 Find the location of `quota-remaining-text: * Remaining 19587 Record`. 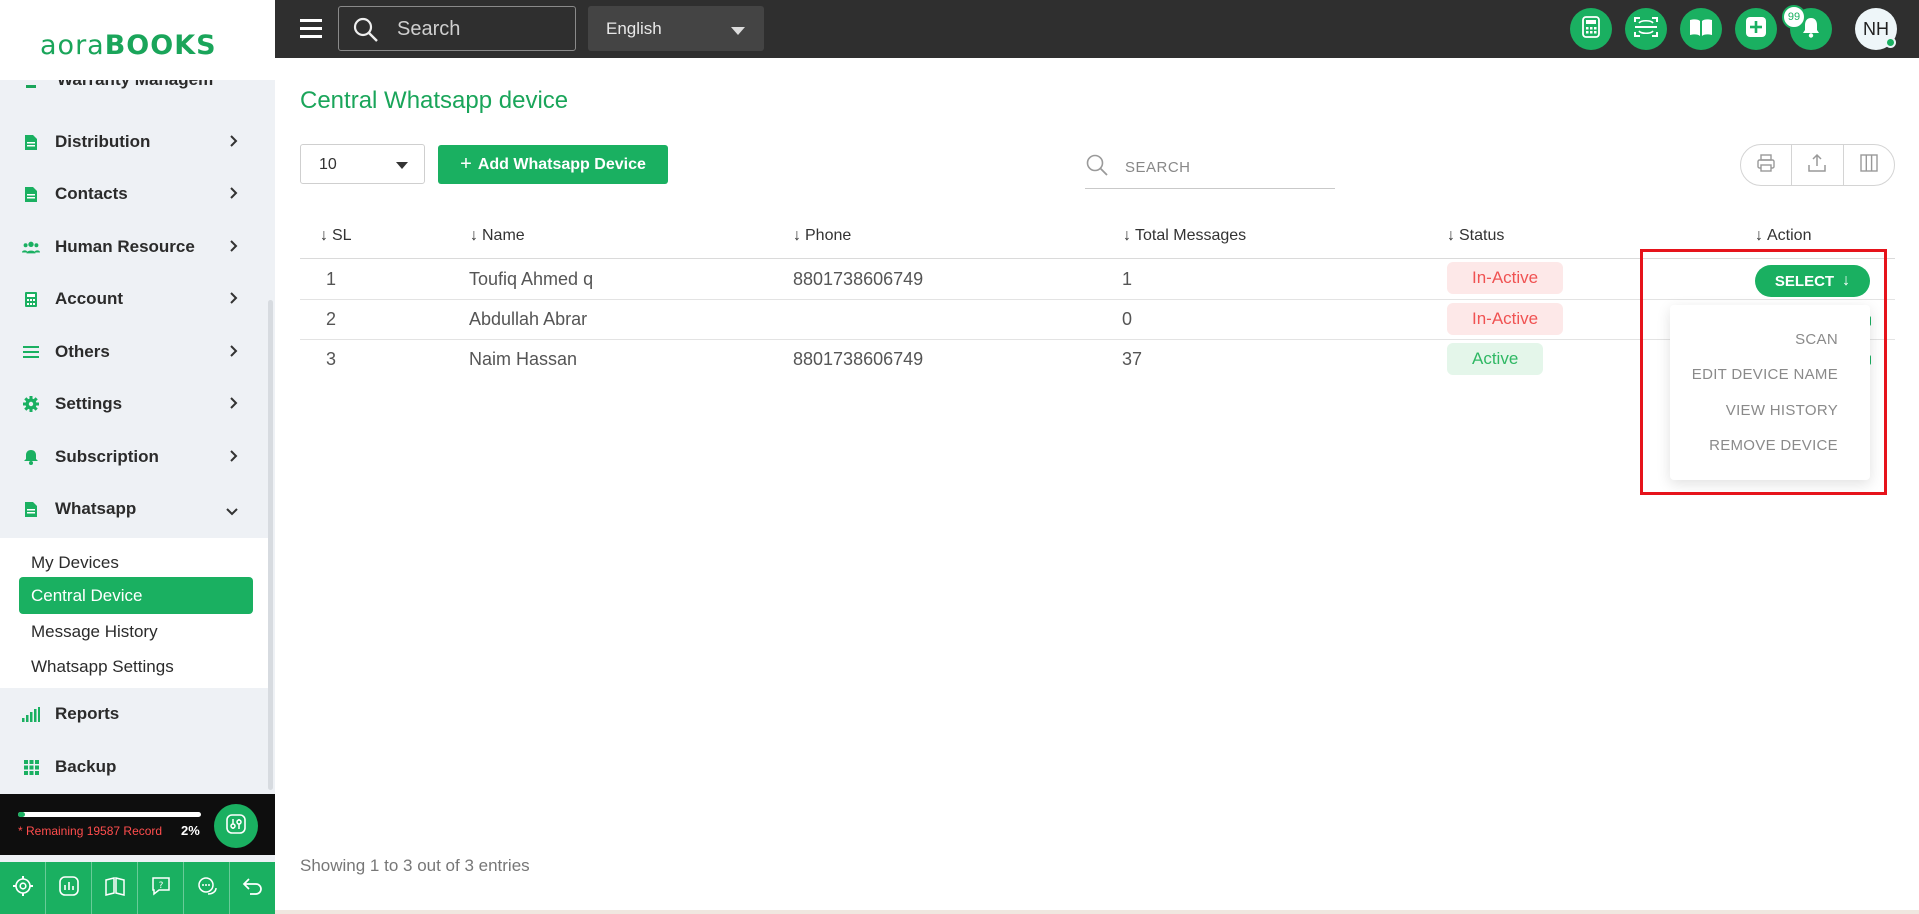

quota-remaining-text: * Remaining 19587 Record is located at coordinates (90, 831).